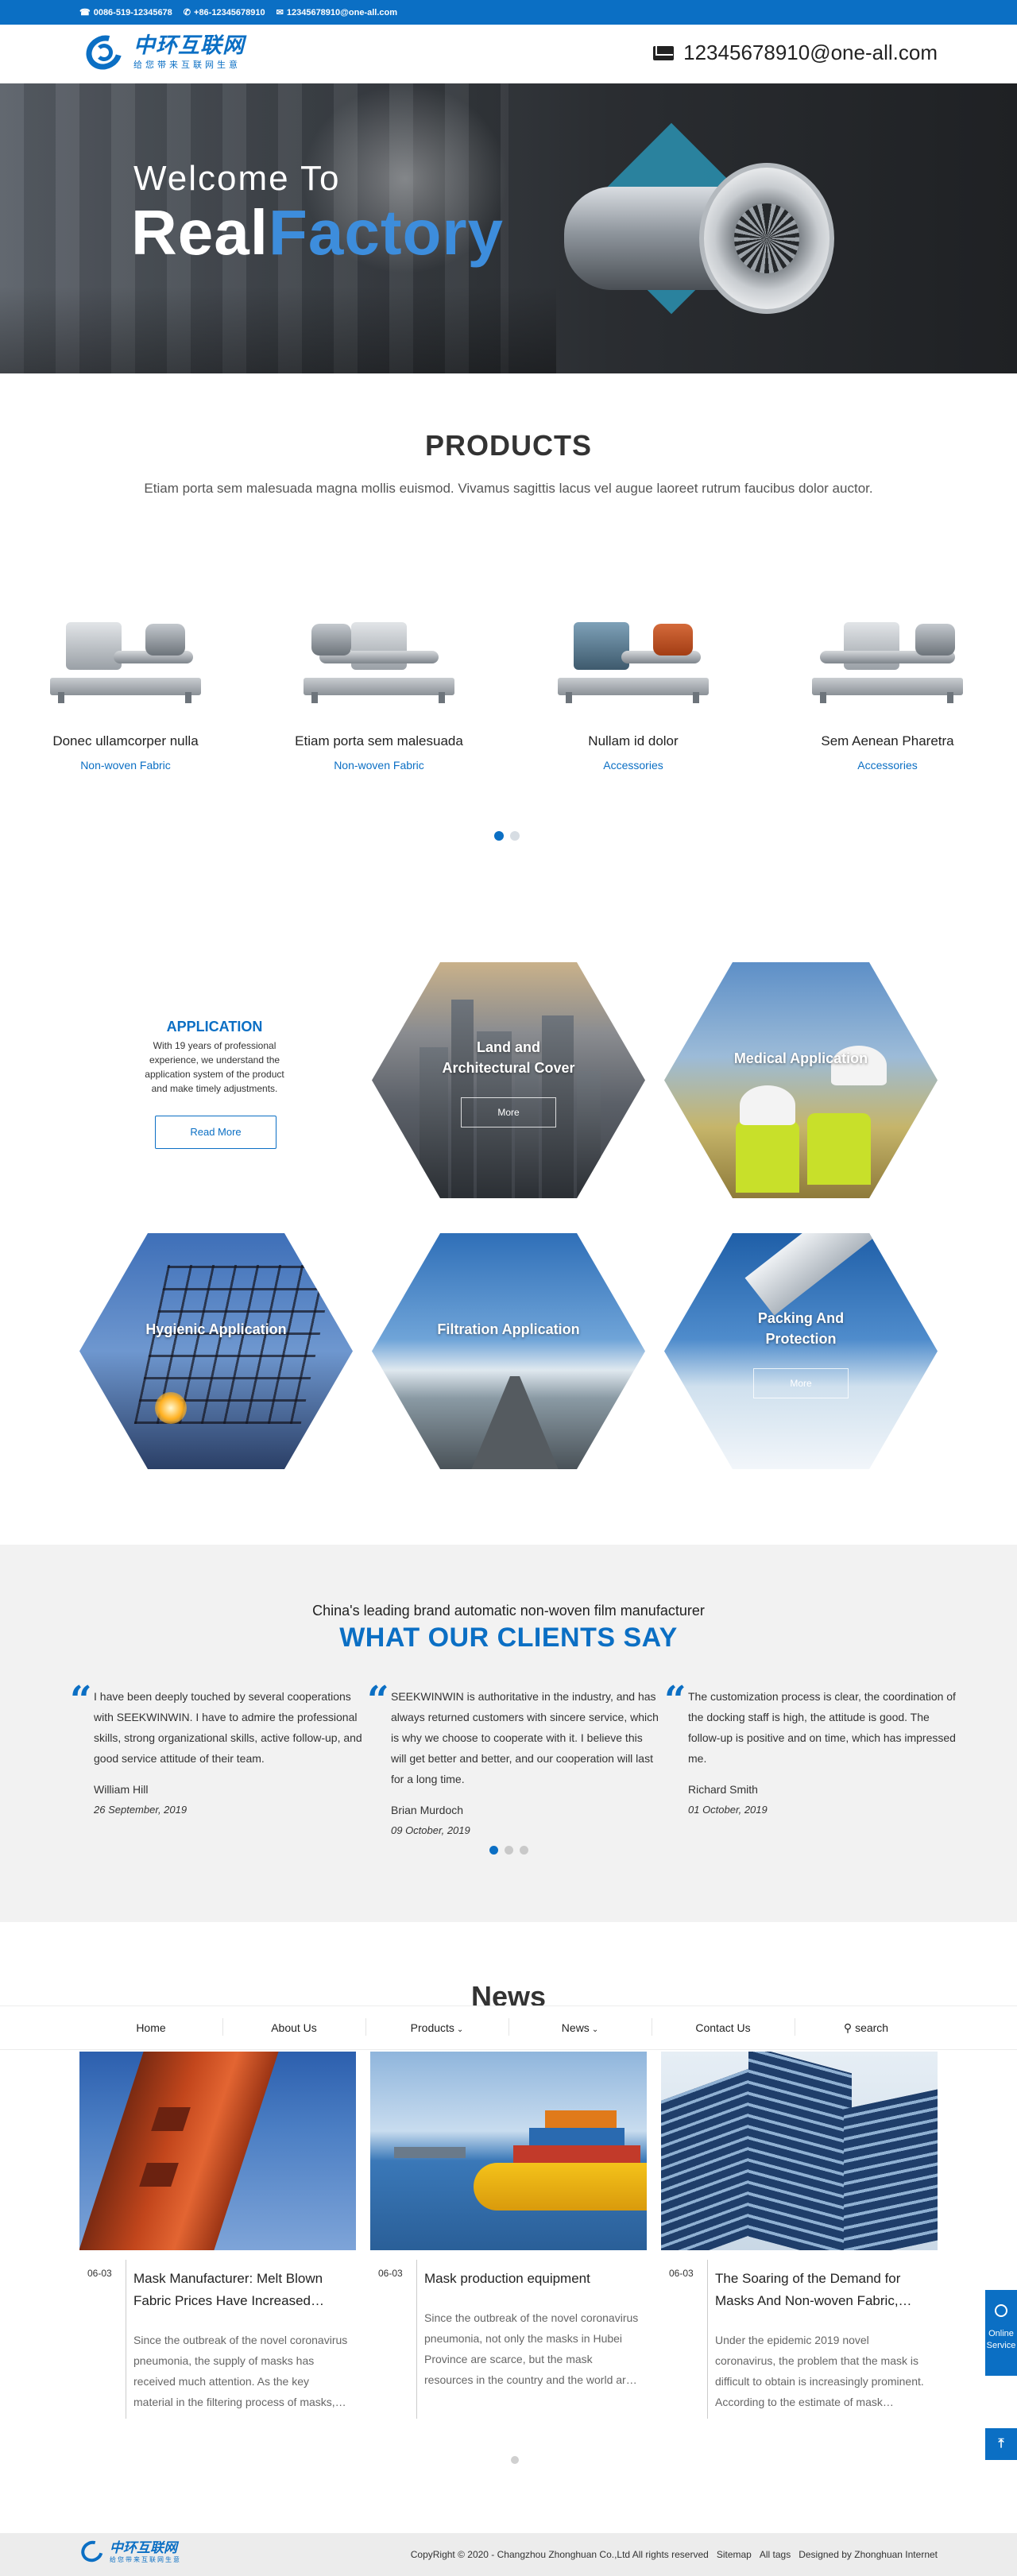 Image resolution: width=1017 pixels, height=2576 pixels. I want to click on nav-item-news: News ⌄, so click(580, 2027).